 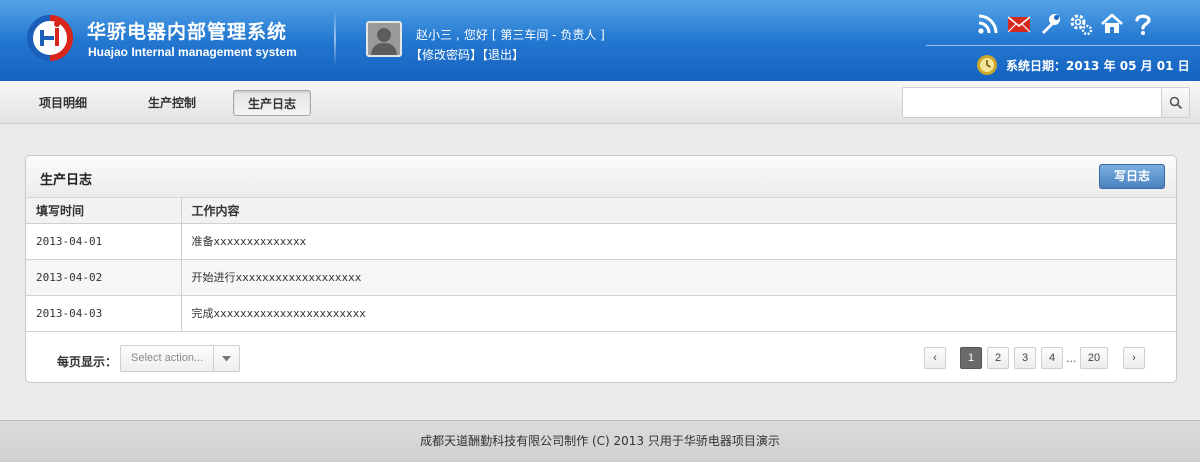 What do you see at coordinates (1142, 24) in the screenshot?
I see `help-icon` at bounding box center [1142, 24].